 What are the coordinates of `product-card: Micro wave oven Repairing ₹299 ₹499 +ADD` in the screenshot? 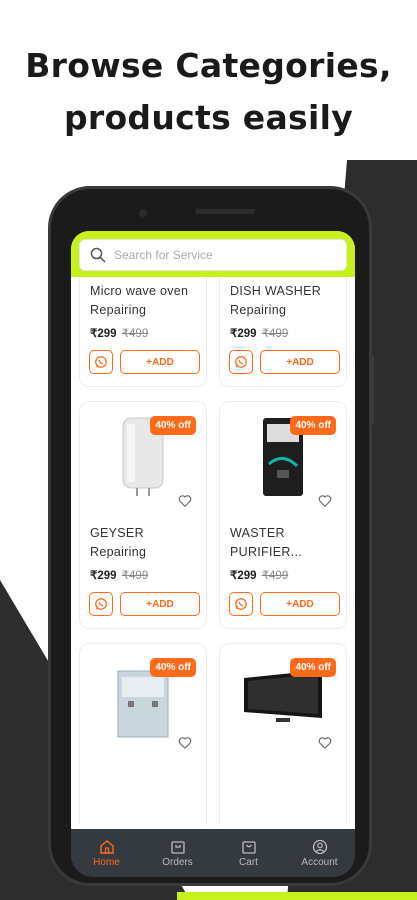 It's located at (143, 332).